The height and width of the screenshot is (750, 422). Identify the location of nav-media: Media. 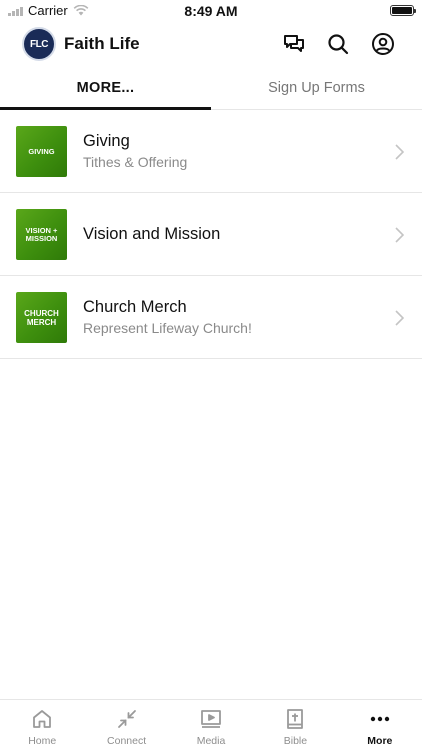
(211, 725).